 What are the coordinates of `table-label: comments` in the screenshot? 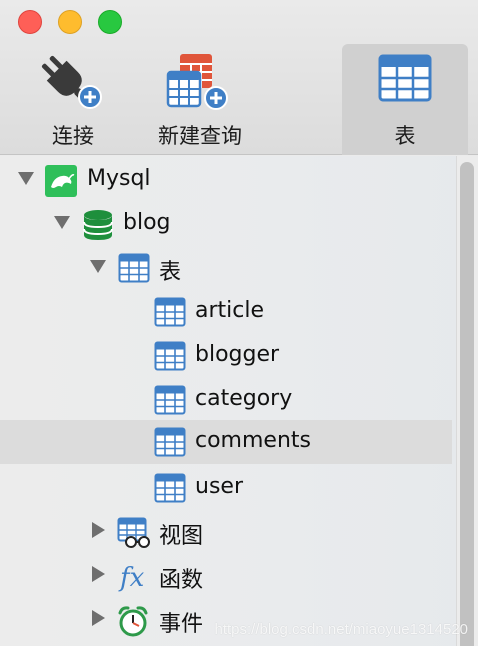 It's located at (253, 440).